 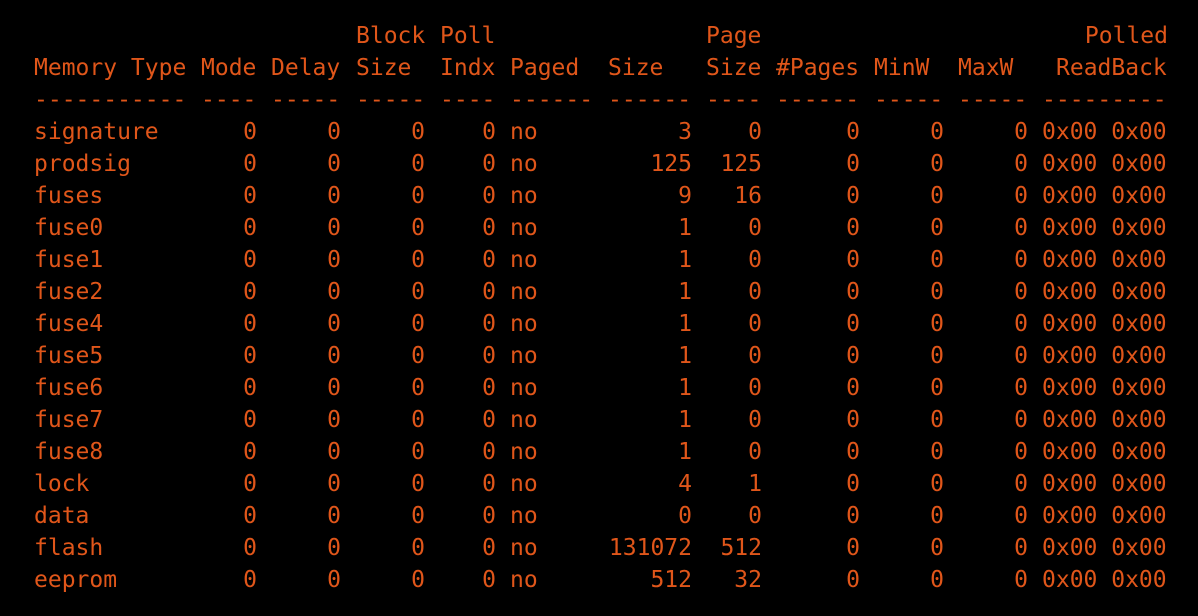 What do you see at coordinates (1111, 68) in the screenshot?
I see `header-readback: ReadBack` at bounding box center [1111, 68].